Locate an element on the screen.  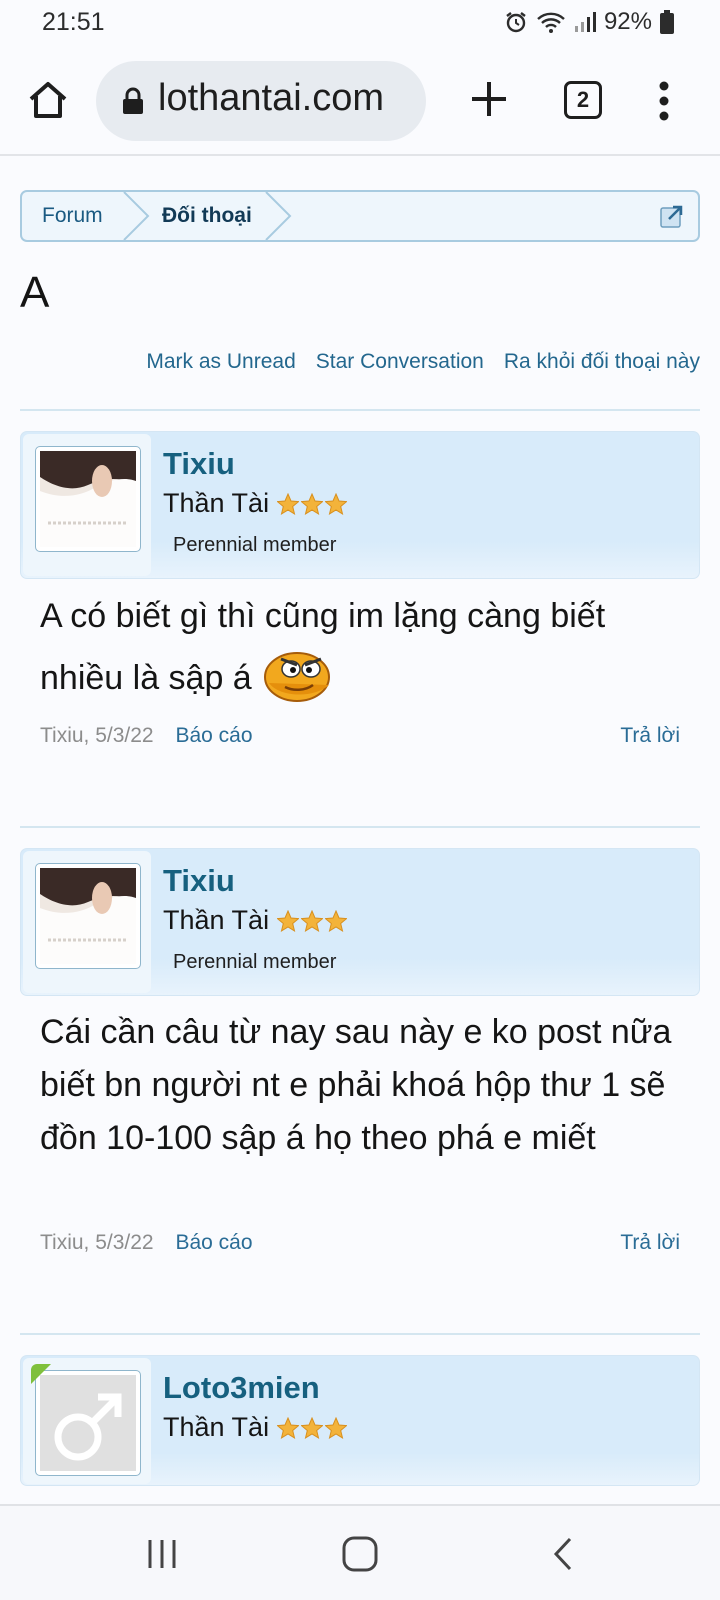
lock-icon is located at coordinates (133, 100).